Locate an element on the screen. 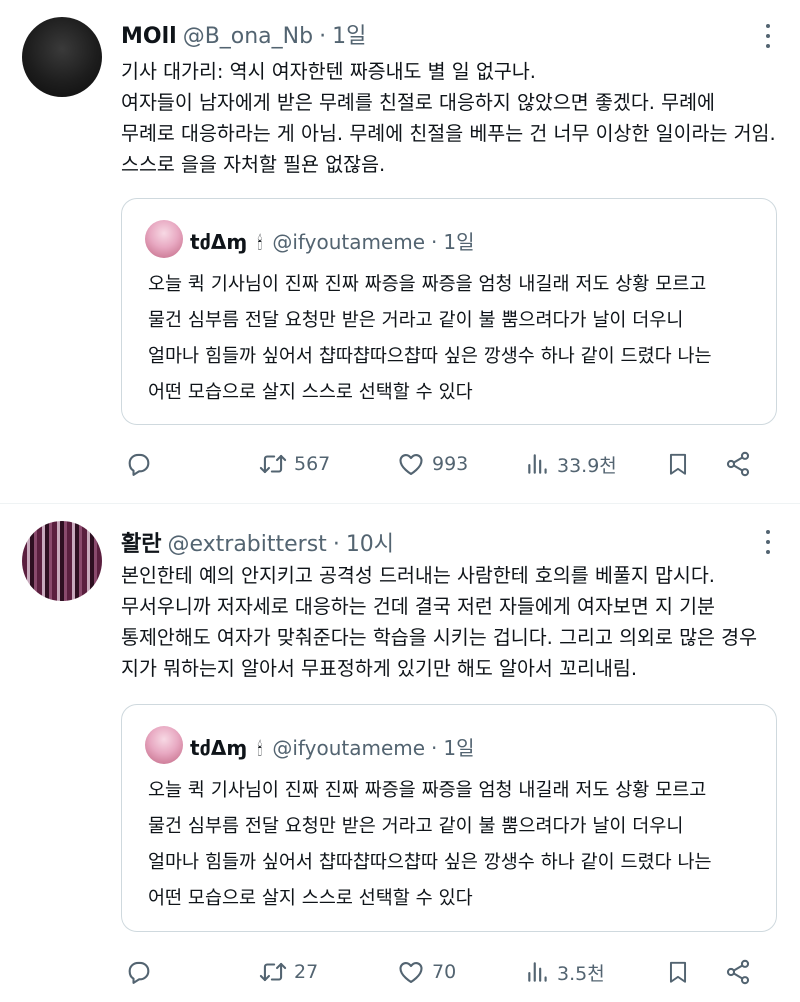 The width and height of the screenshot is (800, 1002). tweet-text-line: 여자들이 남자에게 받은 무례를 친절로 대응하지 않았으면 좋겠다. 무례에 is located at coordinates (418, 102).